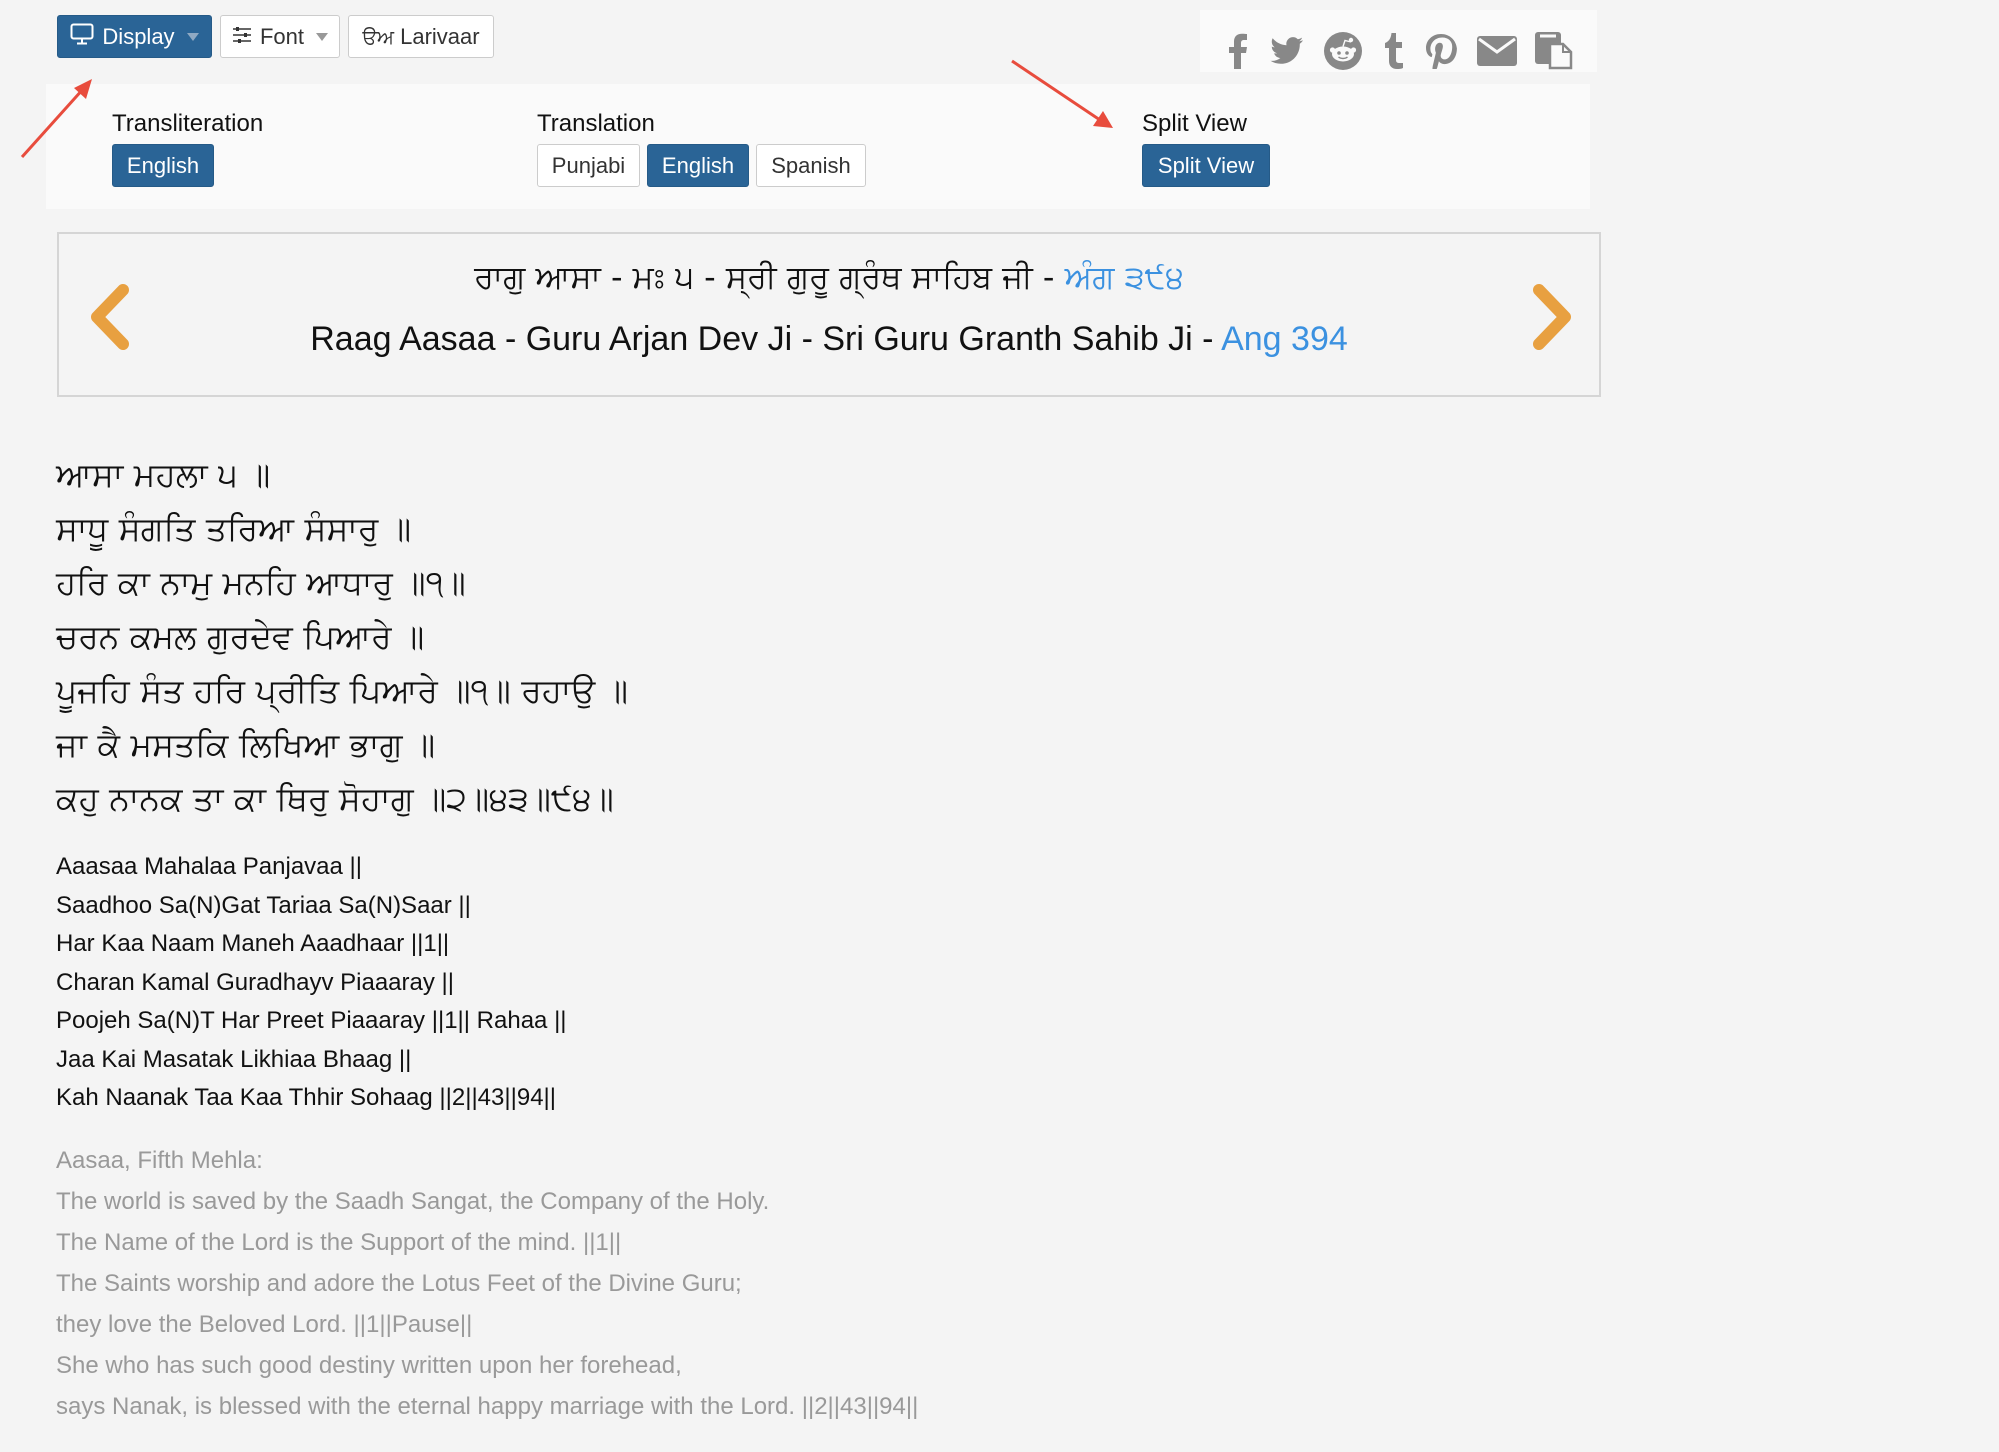  I want to click on display-label: Display, so click(138, 36).